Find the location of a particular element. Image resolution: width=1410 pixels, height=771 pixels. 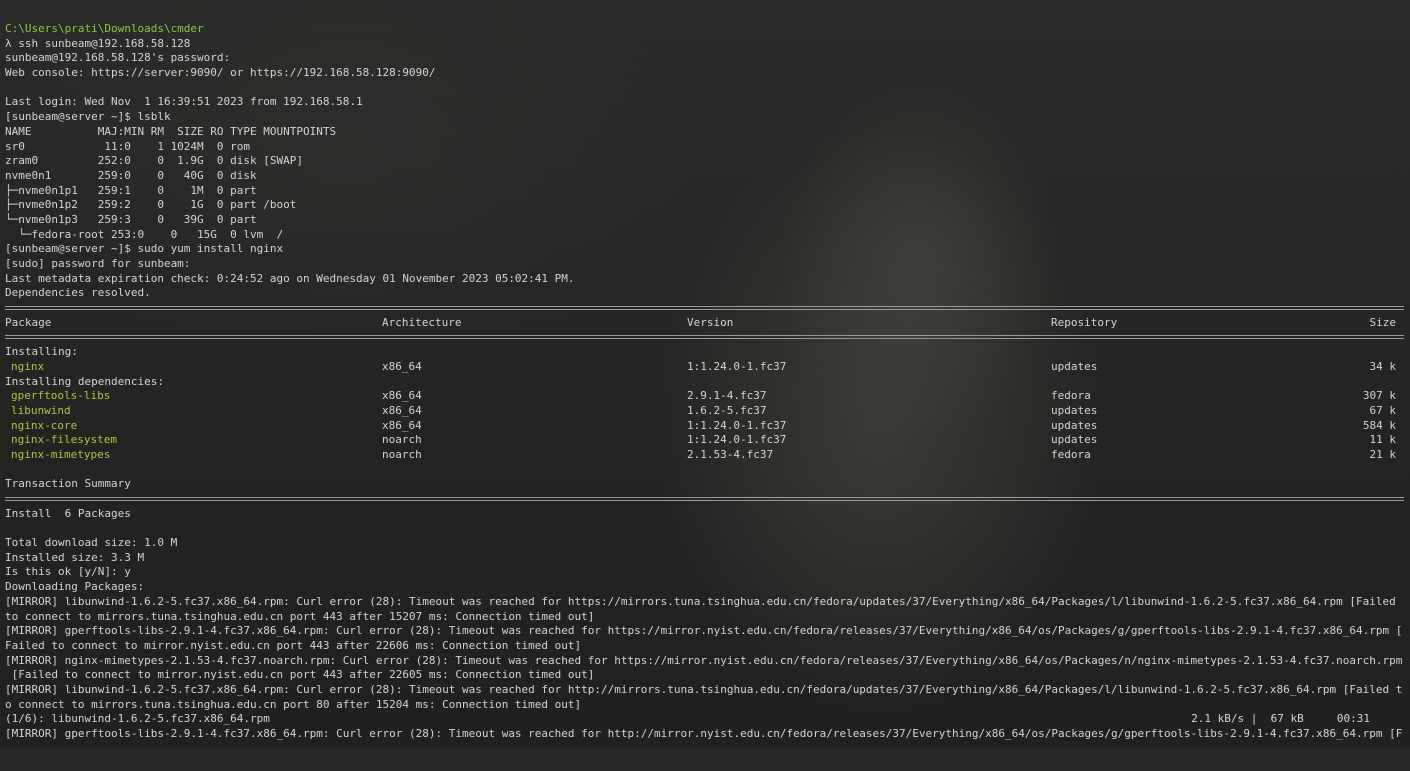

package-size: 21 k is located at coordinates (1383, 454).